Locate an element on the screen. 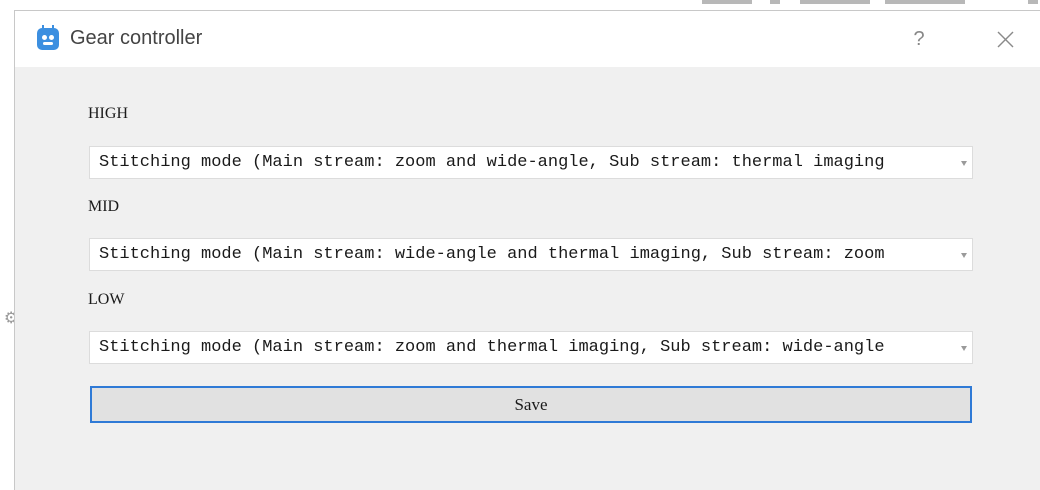 This screenshot has height=490, width=1040. high-label: HIGH is located at coordinates (108, 113).